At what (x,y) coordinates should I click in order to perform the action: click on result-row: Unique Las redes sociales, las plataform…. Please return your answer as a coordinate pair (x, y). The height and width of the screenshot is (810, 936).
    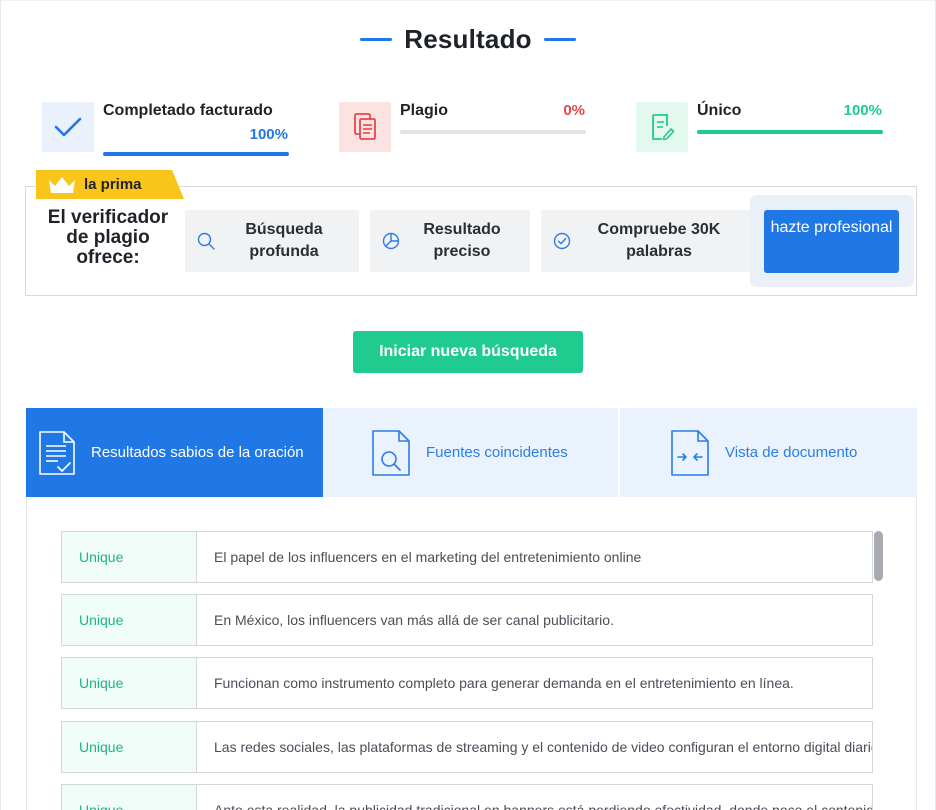
    Looking at the image, I should click on (467, 747).